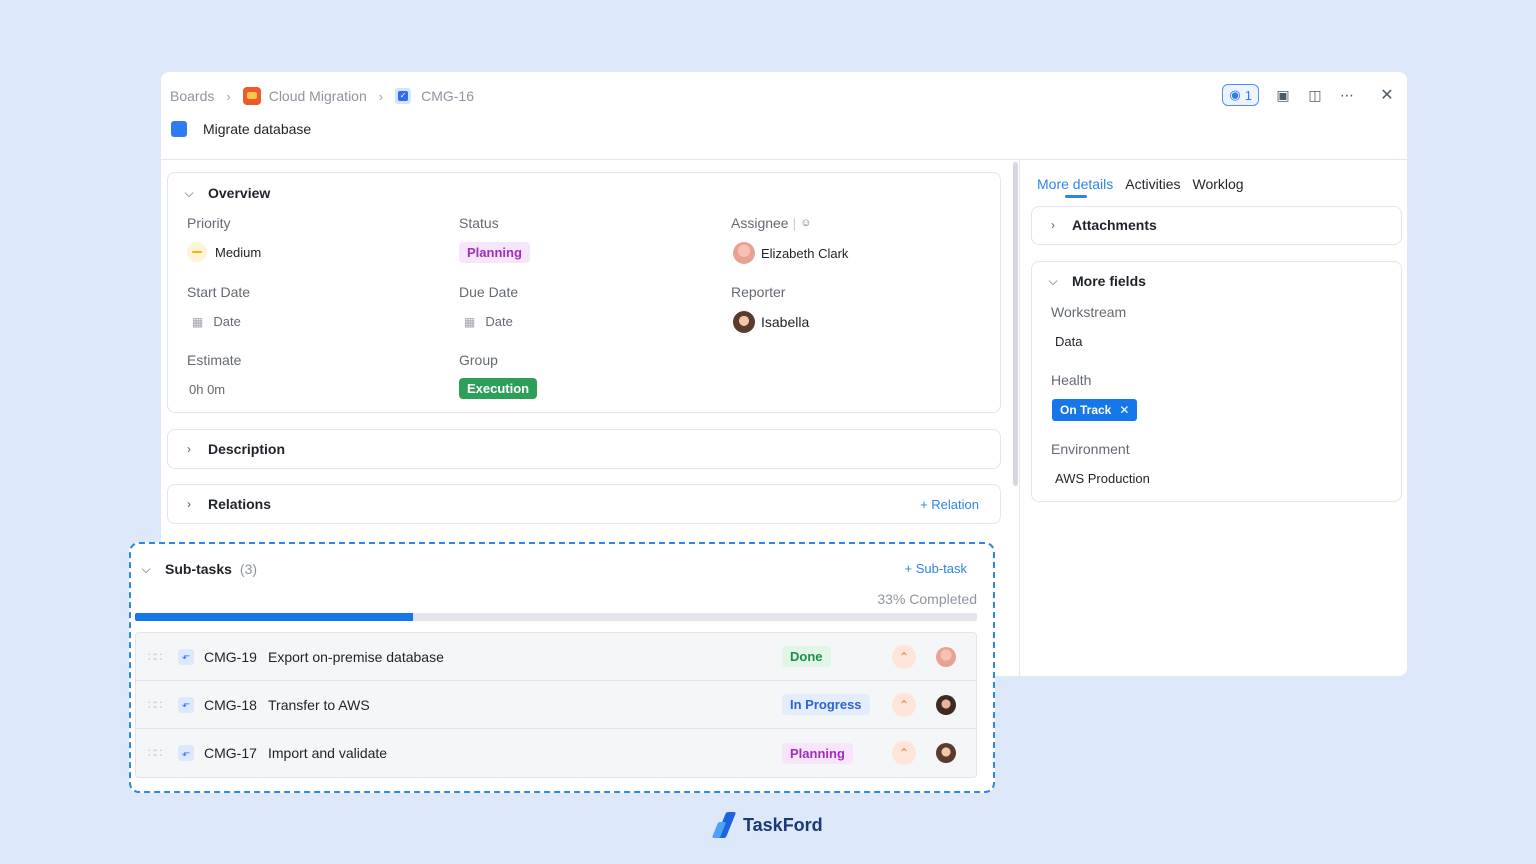  I want to click on picture-in-picture-icon: ▣, so click(1283, 95).